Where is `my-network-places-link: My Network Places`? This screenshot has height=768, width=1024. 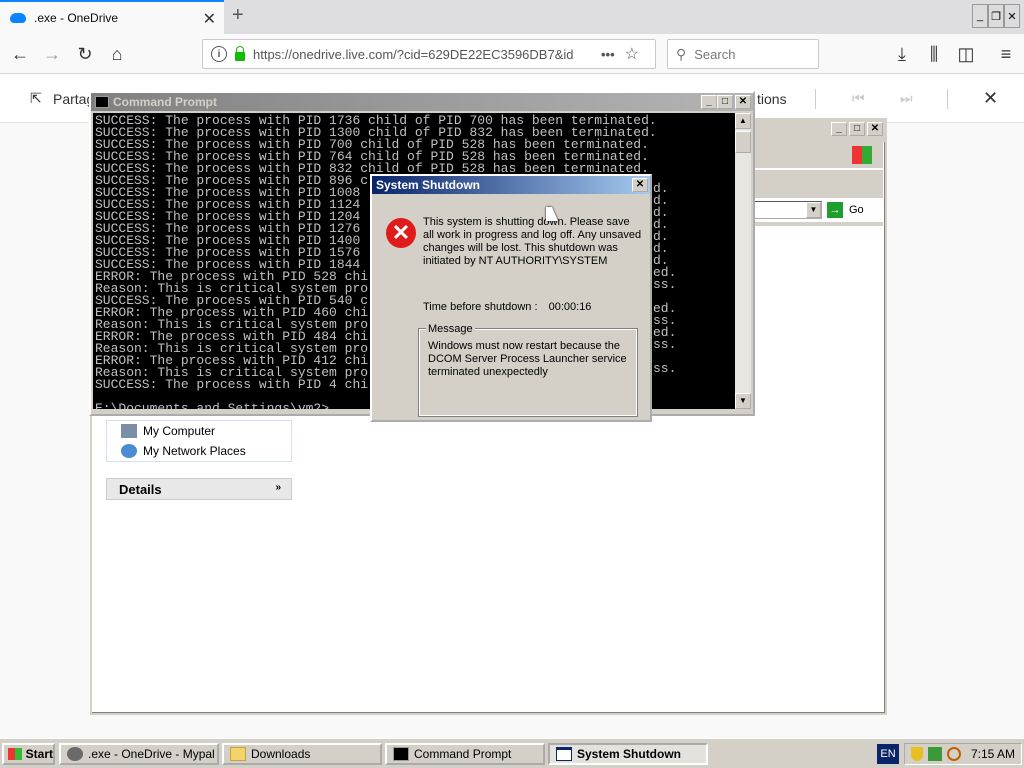 my-network-places-link: My Network Places is located at coordinates (199, 451).